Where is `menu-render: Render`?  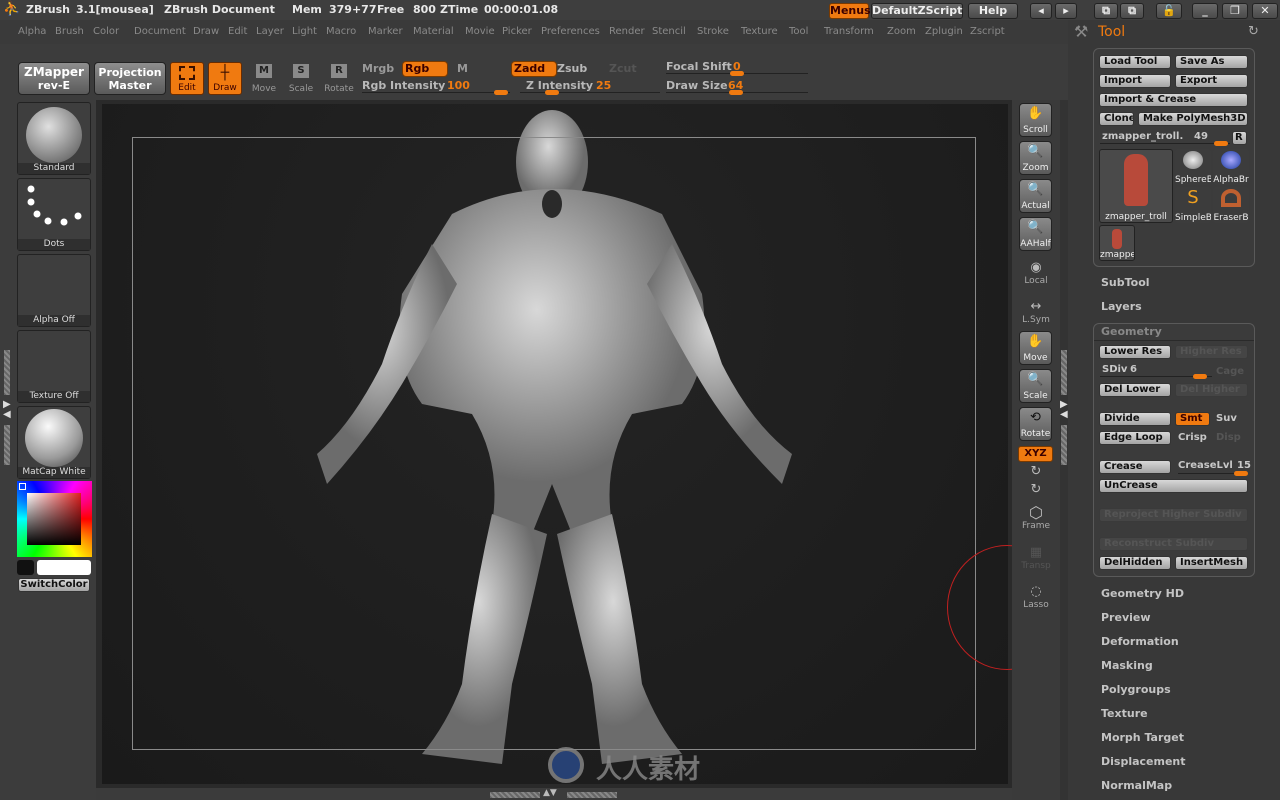 menu-render: Render is located at coordinates (627, 31).